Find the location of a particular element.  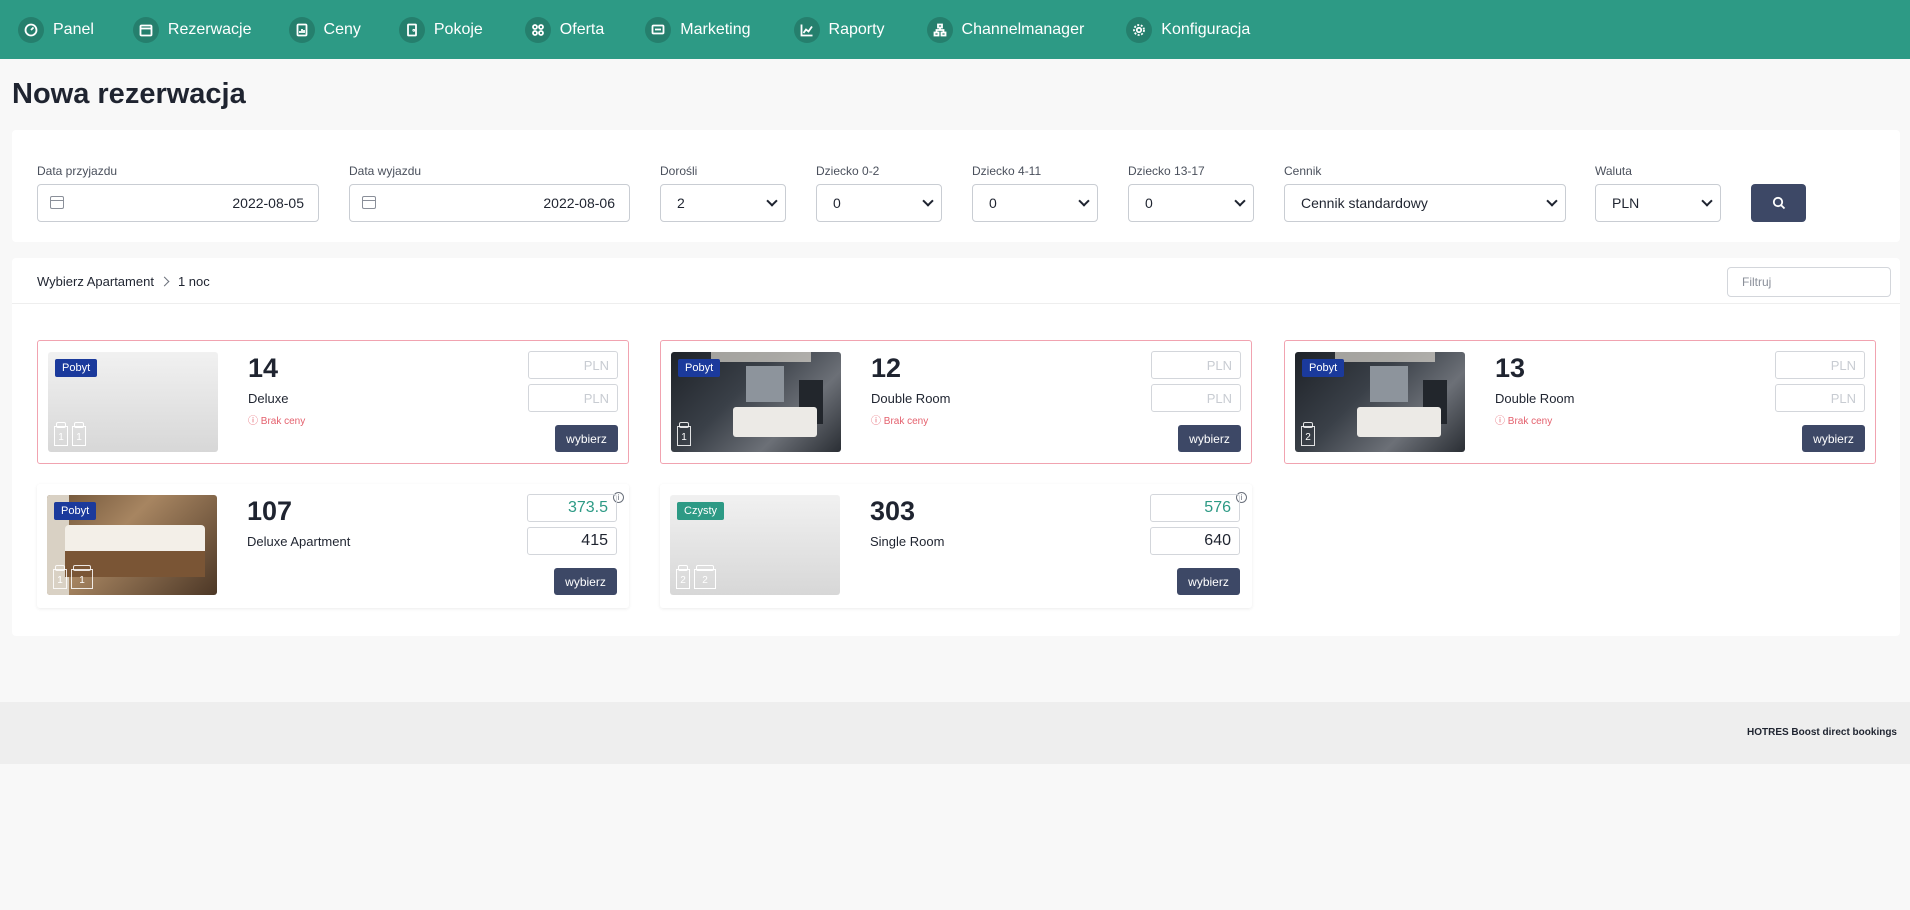

child-4-11-select: 0 is located at coordinates (1035, 203).